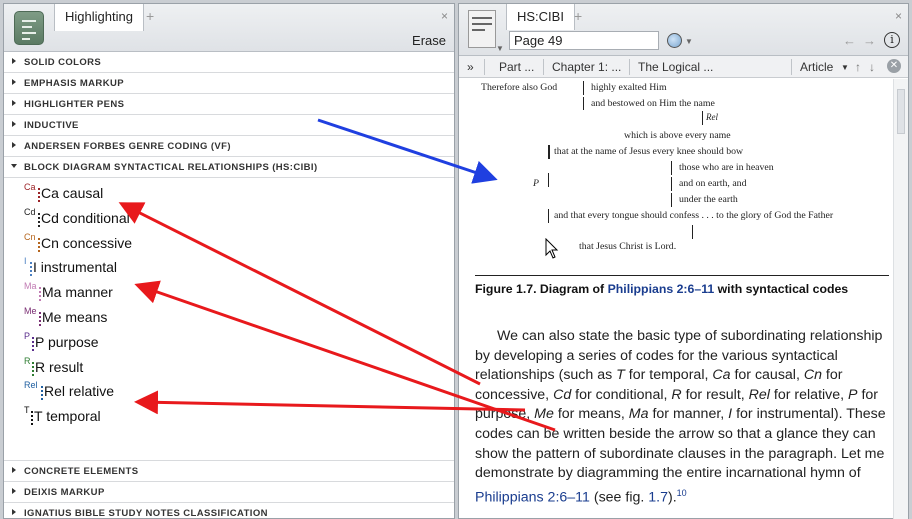 The height and width of the screenshot is (519, 912). What do you see at coordinates (30, 310) in the screenshot?
I see `style-code: Me` at bounding box center [30, 310].